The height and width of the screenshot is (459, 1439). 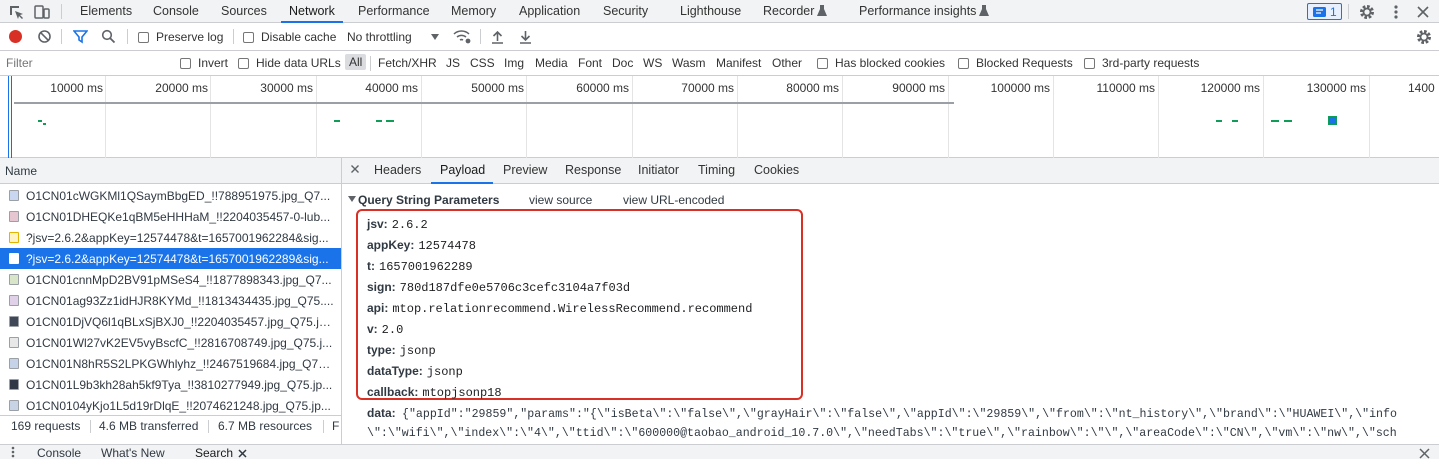 I want to click on network-settings-gear-icon, so click(x=1424, y=37).